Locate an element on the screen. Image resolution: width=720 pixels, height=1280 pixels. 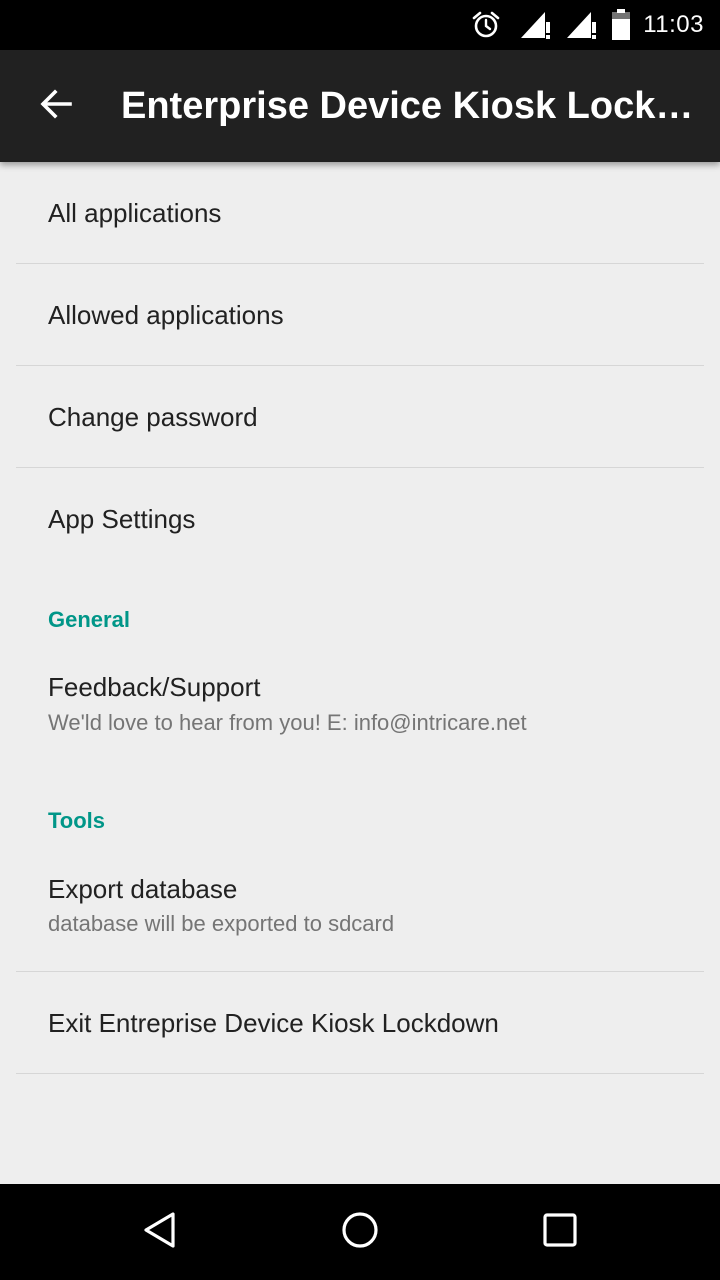
list-item-title: Feedback/Support is located at coordinates (154, 687).